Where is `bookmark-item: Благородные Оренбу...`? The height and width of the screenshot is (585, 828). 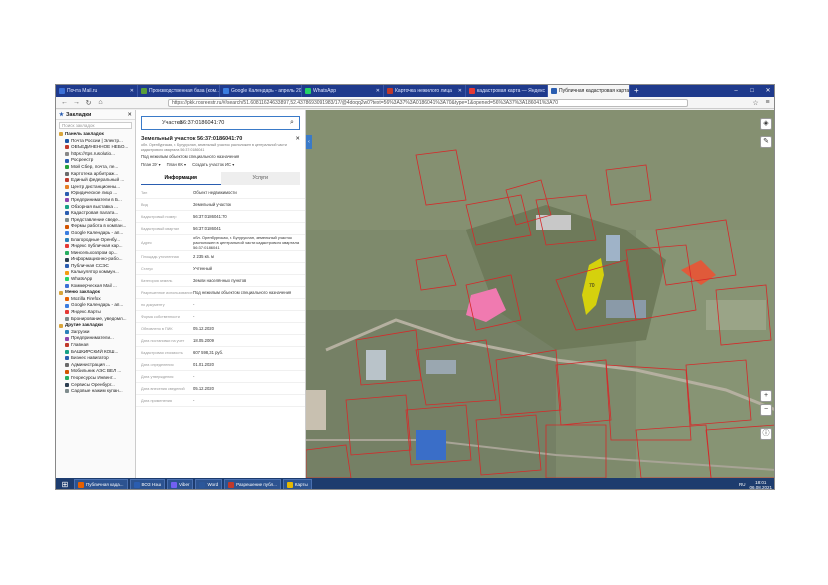 bookmark-item: Благородные Оренбу... is located at coordinates (95, 240).